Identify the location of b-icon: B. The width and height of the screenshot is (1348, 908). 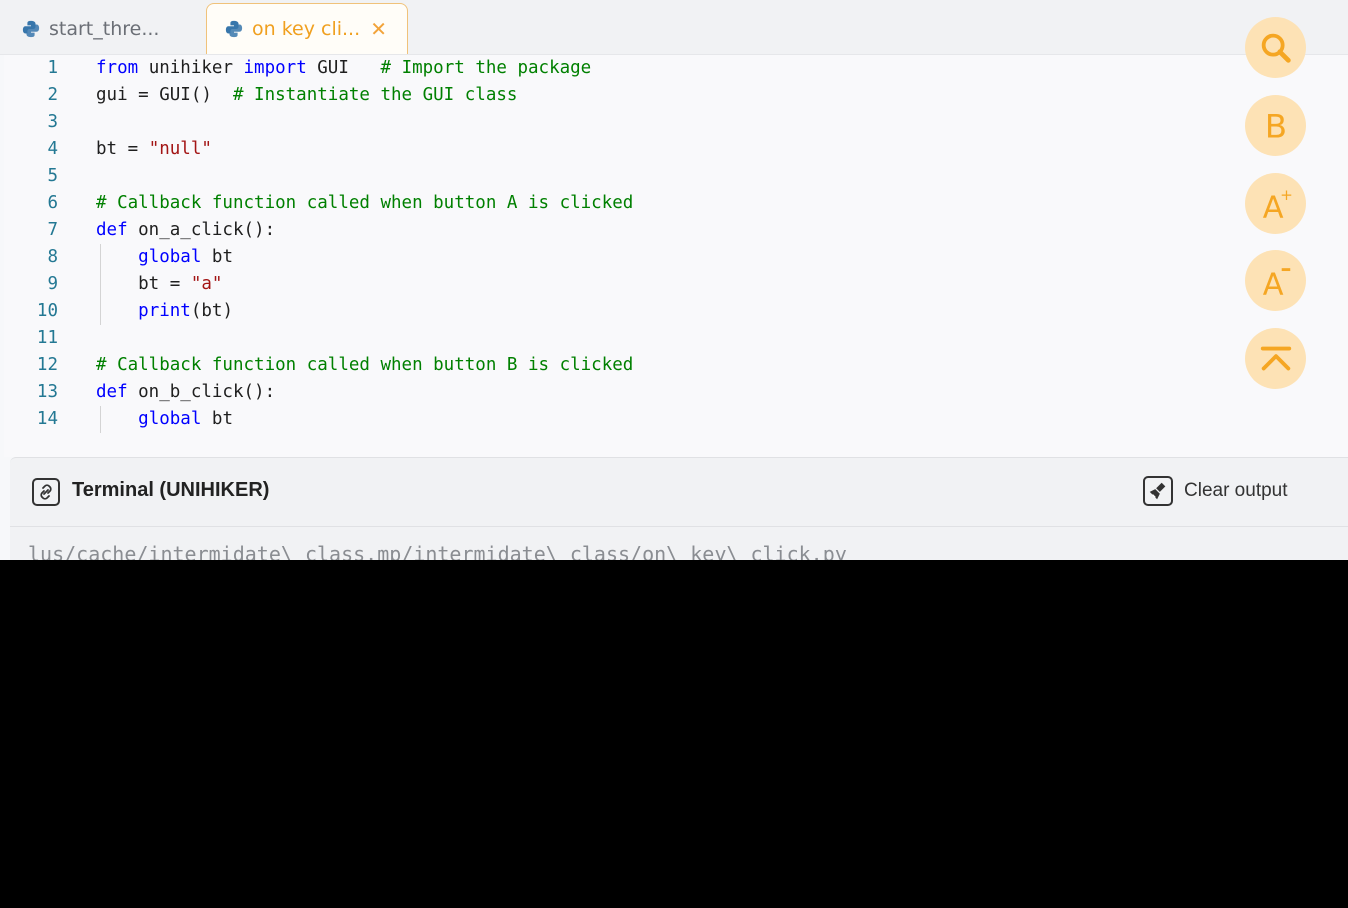
(1275, 126).